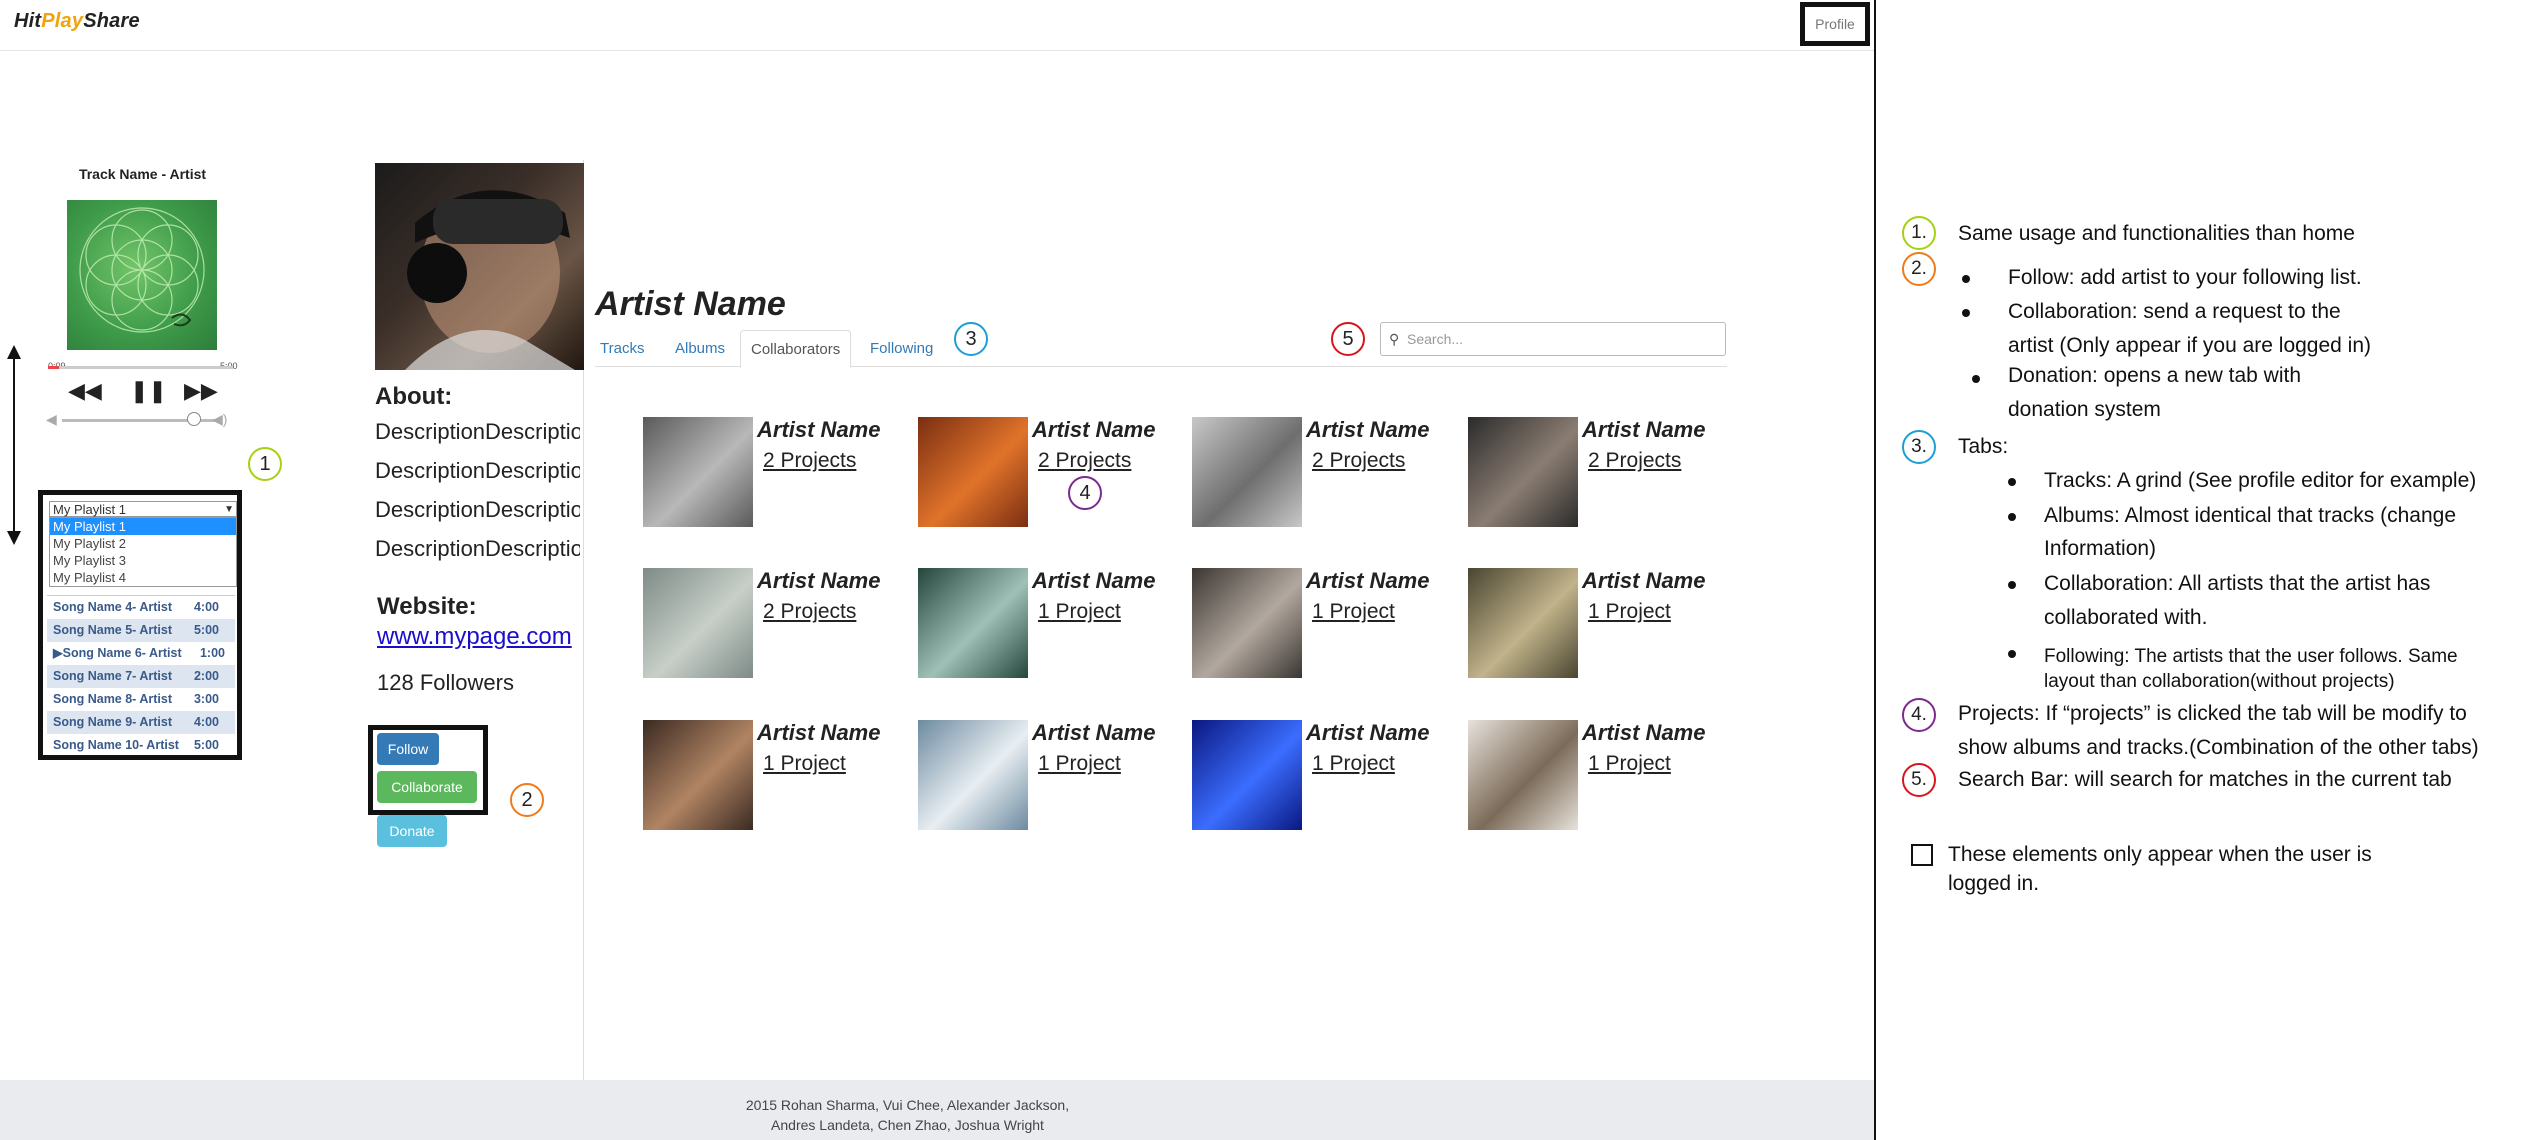  I want to click on logo: HitPlayShare, so click(77, 21).